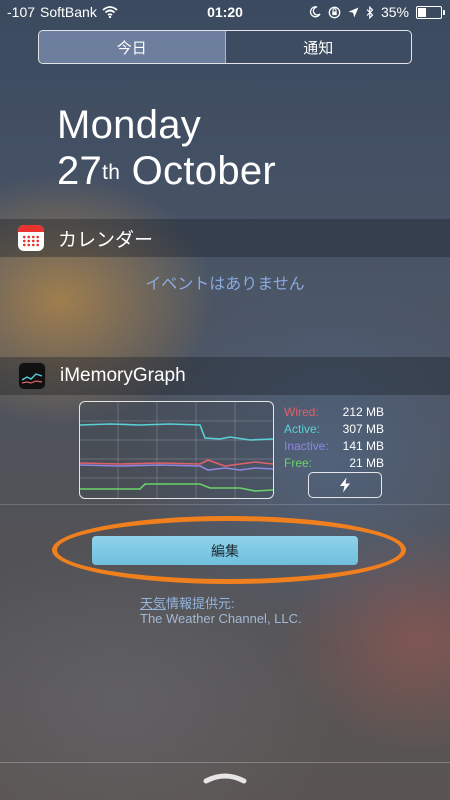 The height and width of the screenshot is (800, 450). Describe the element at coordinates (32, 376) in the screenshot. I see `imemorygraph-app-icon` at that location.